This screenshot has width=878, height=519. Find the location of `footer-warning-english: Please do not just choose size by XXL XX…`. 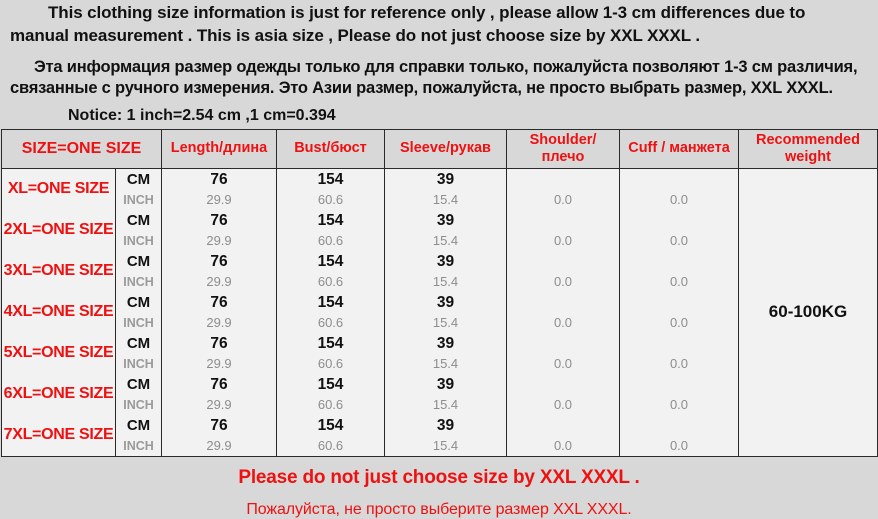

footer-warning-english: Please do not just choose size by XXL XX… is located at coordinates (439, 477).